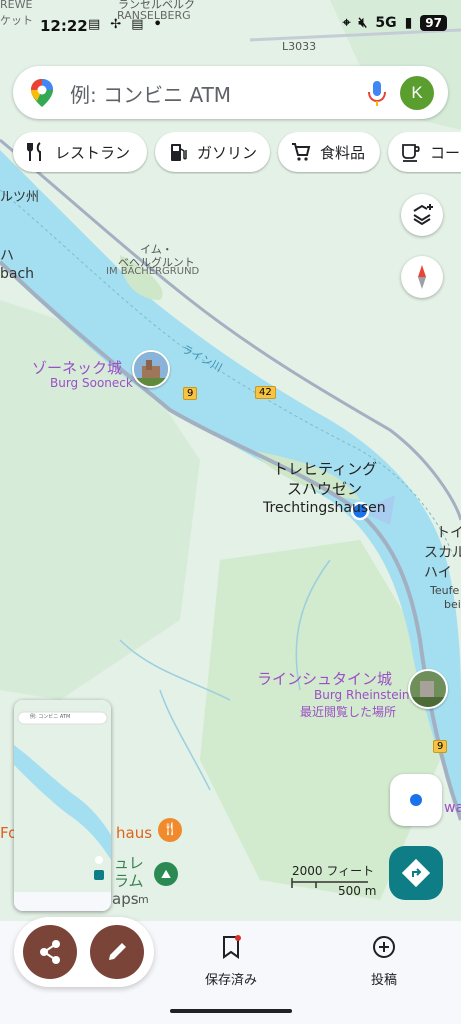 This screenshot has height=1024, width=461. What do you see at coordinates (448, 533) in the screenshot?
I see `map-label-right1: トイ` at bounding box center [448, 533].